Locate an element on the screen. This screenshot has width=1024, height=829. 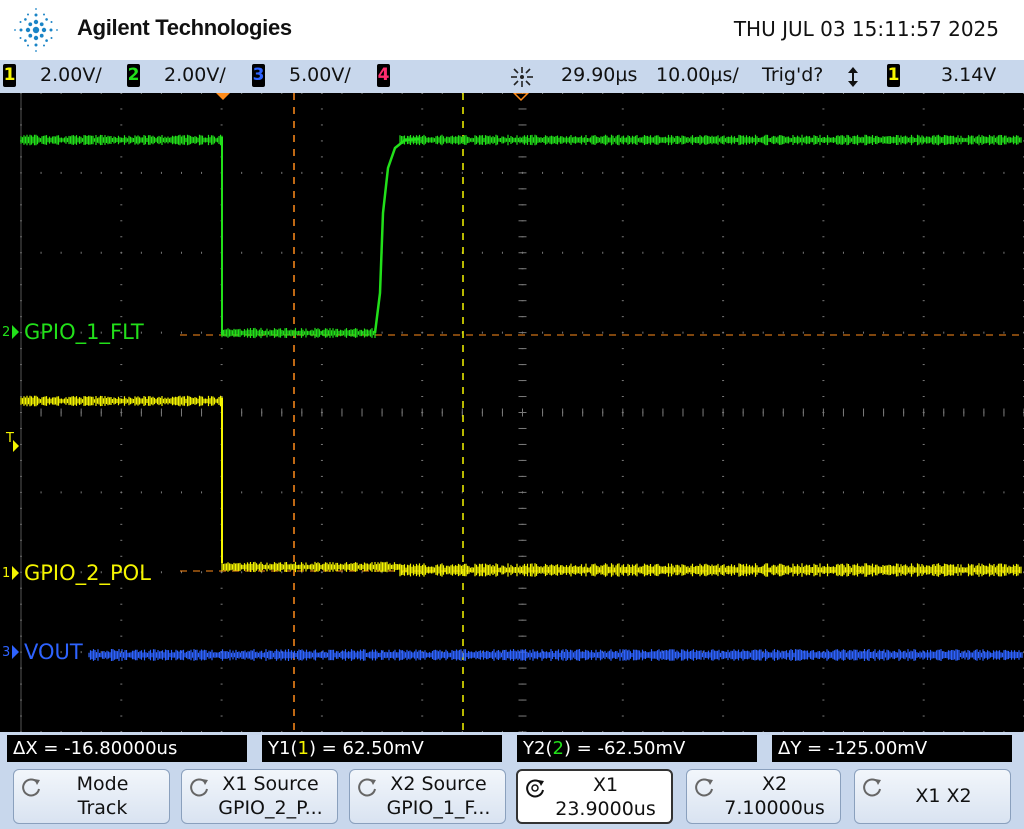
ch1-ground-marker: 1 is located at coordinates (6, 573).